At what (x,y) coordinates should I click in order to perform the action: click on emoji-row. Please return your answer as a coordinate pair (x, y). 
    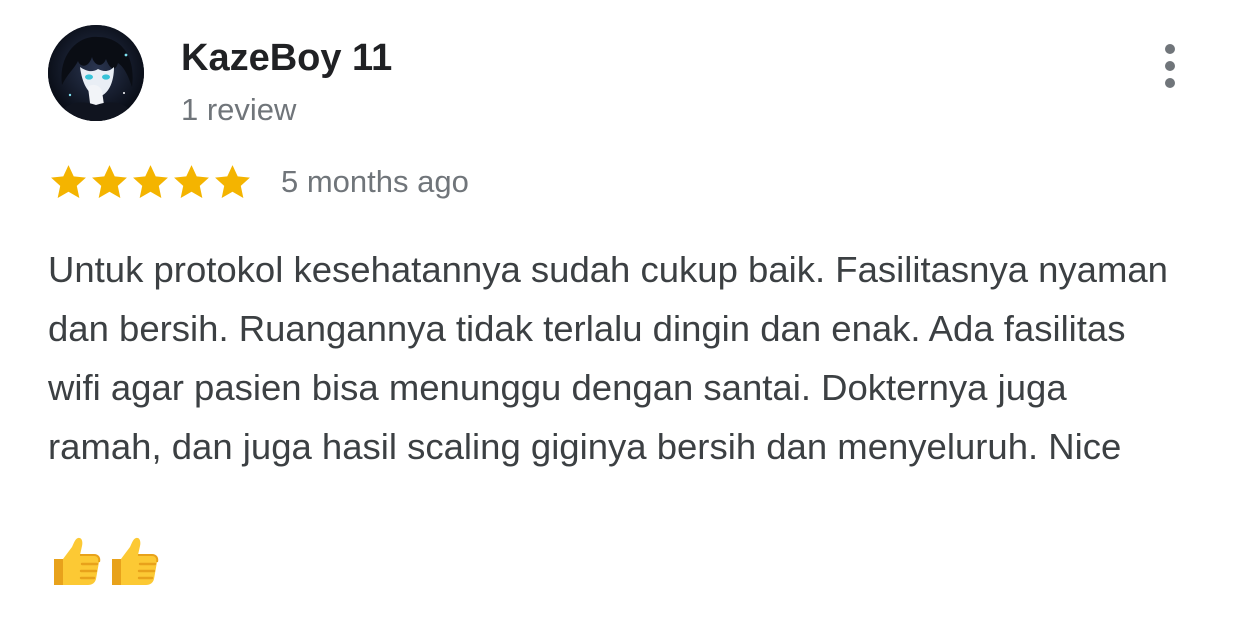
    Looking at the image, I should click on (104, 562).